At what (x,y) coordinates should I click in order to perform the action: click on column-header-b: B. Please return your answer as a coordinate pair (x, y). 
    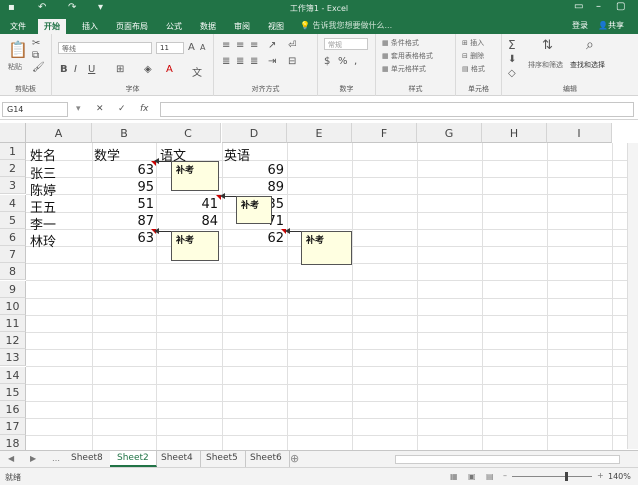
    Looking at the image, I should click on (124, 133).